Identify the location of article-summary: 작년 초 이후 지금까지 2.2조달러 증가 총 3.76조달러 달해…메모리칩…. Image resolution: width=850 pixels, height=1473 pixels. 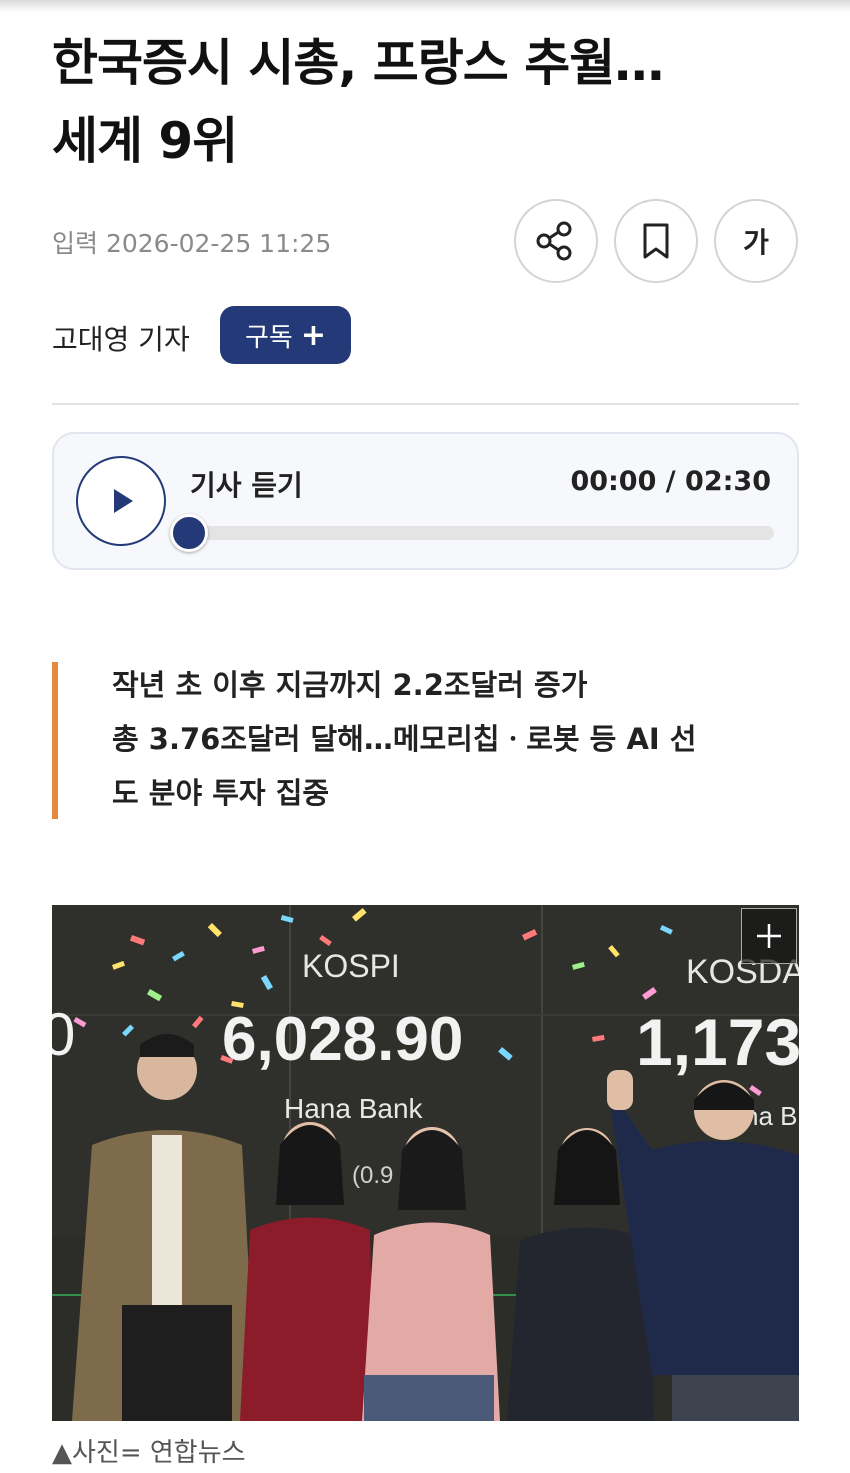
(452, 739).